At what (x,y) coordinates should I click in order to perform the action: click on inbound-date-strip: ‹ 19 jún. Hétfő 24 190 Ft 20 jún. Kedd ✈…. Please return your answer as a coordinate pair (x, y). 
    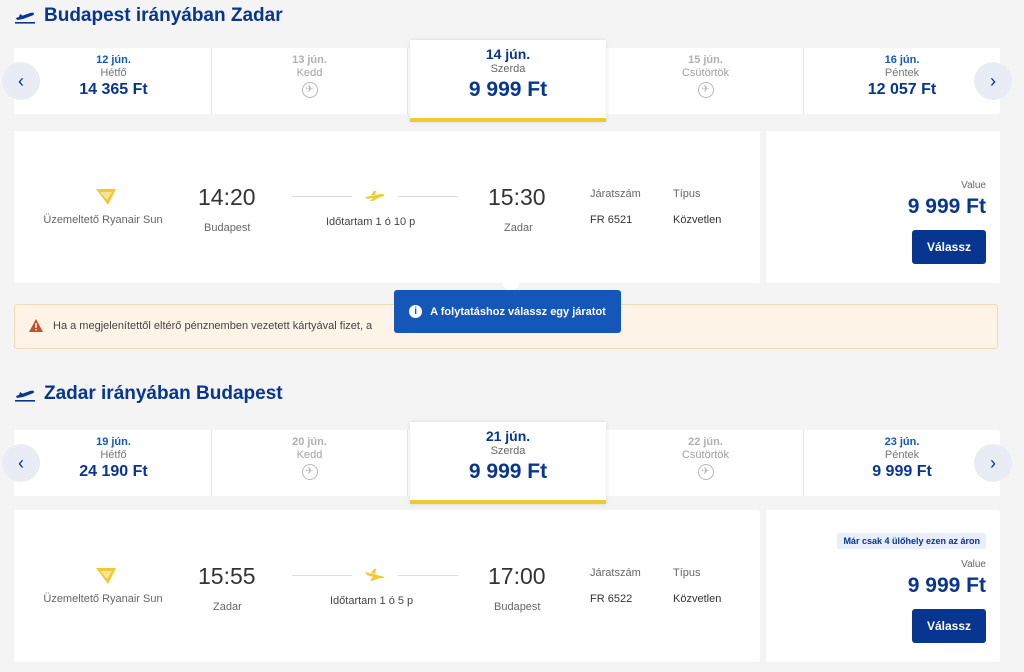
    Looking at the image, I should click on (507, 463).